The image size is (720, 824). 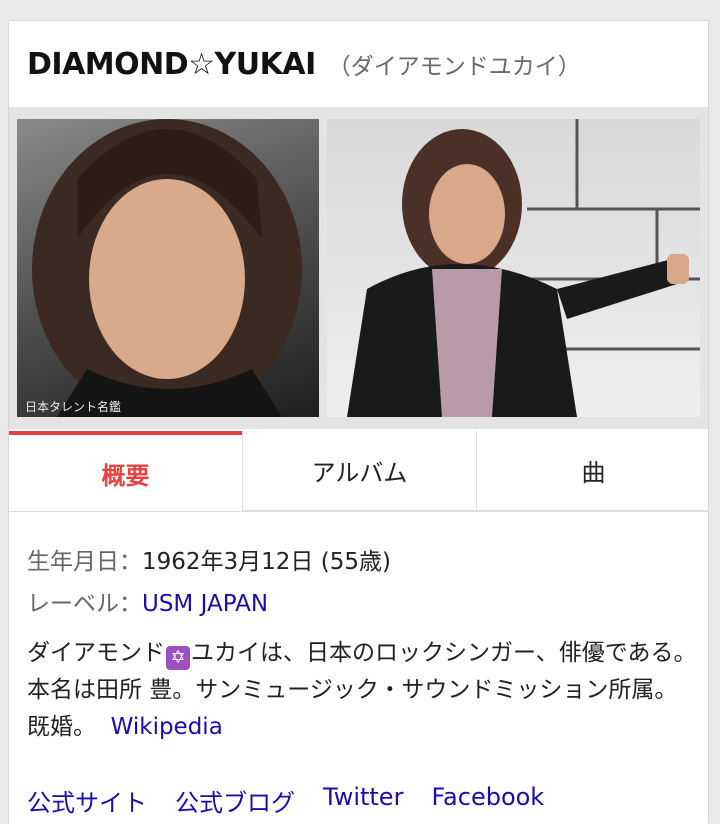 I want to click on official-blog-link: 公式ブログ, so click(x=235, y=800).